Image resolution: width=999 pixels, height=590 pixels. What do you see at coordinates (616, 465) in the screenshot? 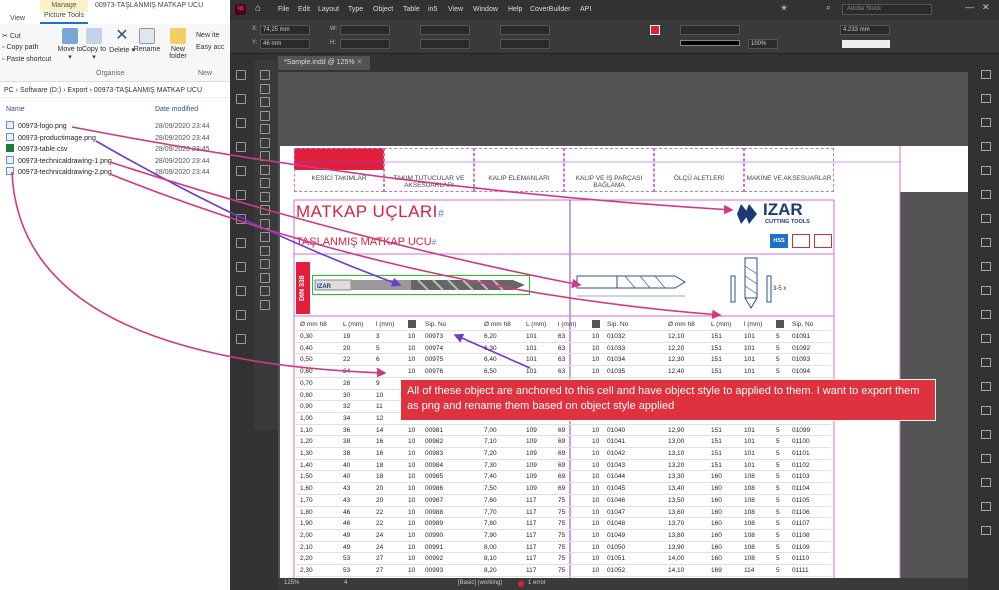
I see `table-cell: 01043` at bounding box center [616, 465].